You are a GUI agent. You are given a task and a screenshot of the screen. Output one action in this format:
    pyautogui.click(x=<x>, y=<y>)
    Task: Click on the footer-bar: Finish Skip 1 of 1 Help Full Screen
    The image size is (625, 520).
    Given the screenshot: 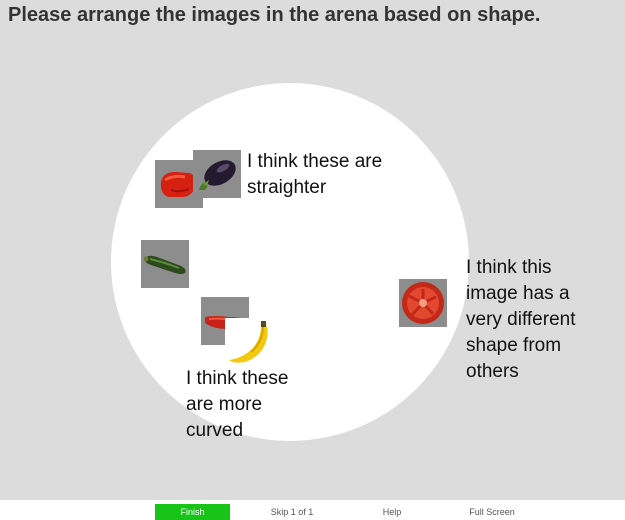 What is the action you would take?
    pyautogui.click(x=312, y=510)
    